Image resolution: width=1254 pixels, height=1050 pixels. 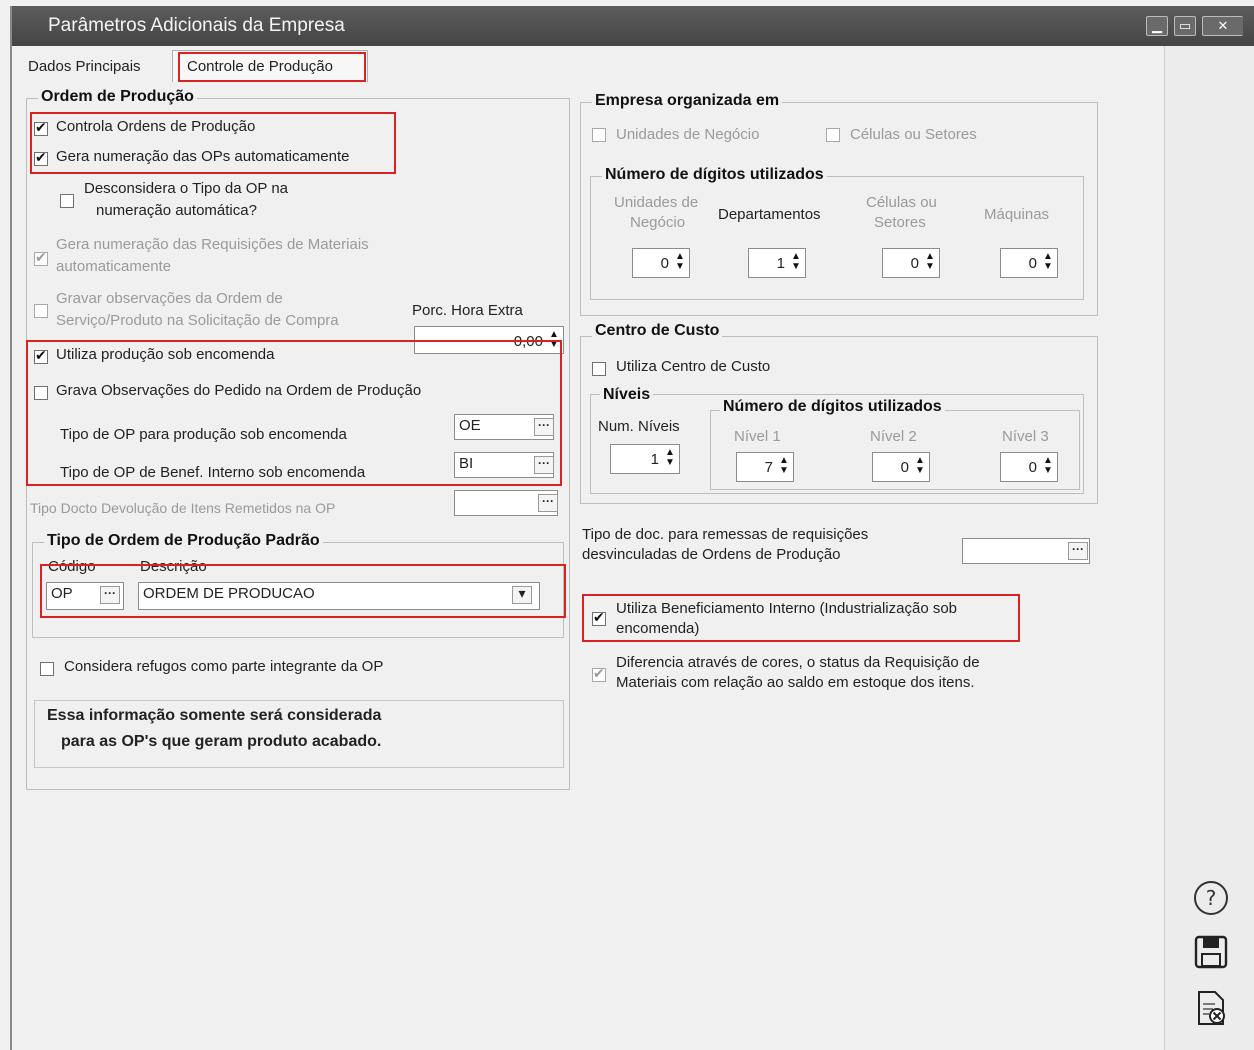 I want to click on tab-controle-producao: Controle de Produção, so click(x=270, y=66).